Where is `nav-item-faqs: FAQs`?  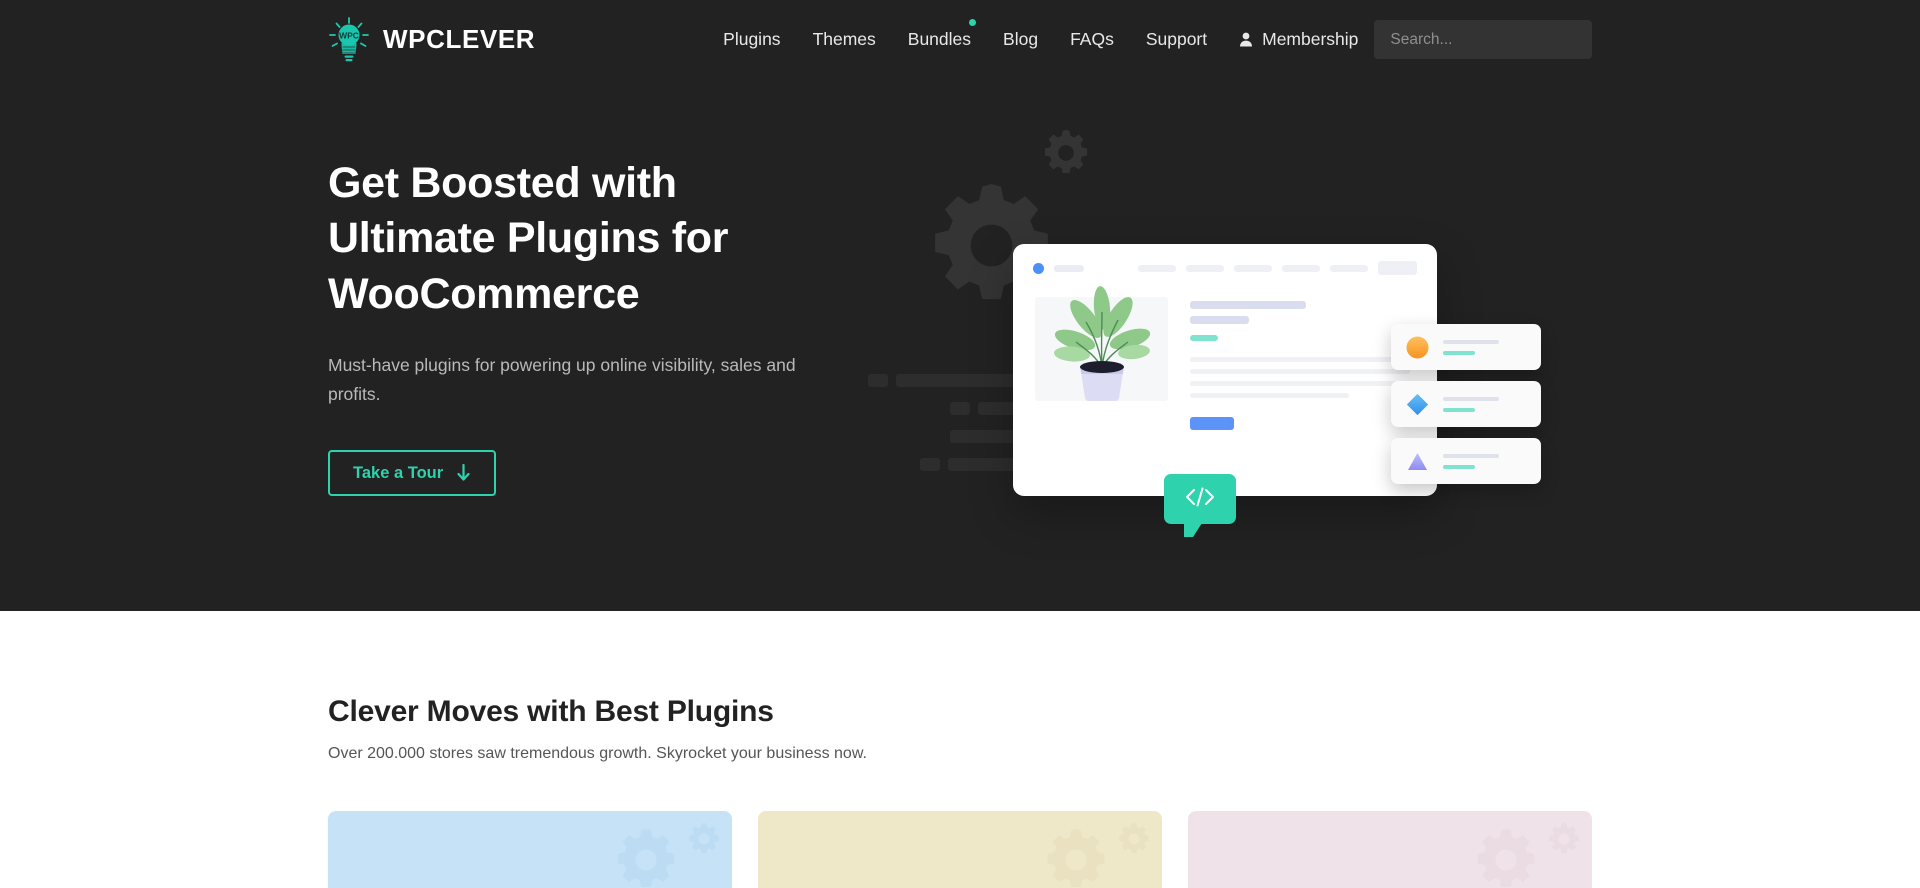 nav-item-faqs: FAQs is located at coordinates (1092, 39).